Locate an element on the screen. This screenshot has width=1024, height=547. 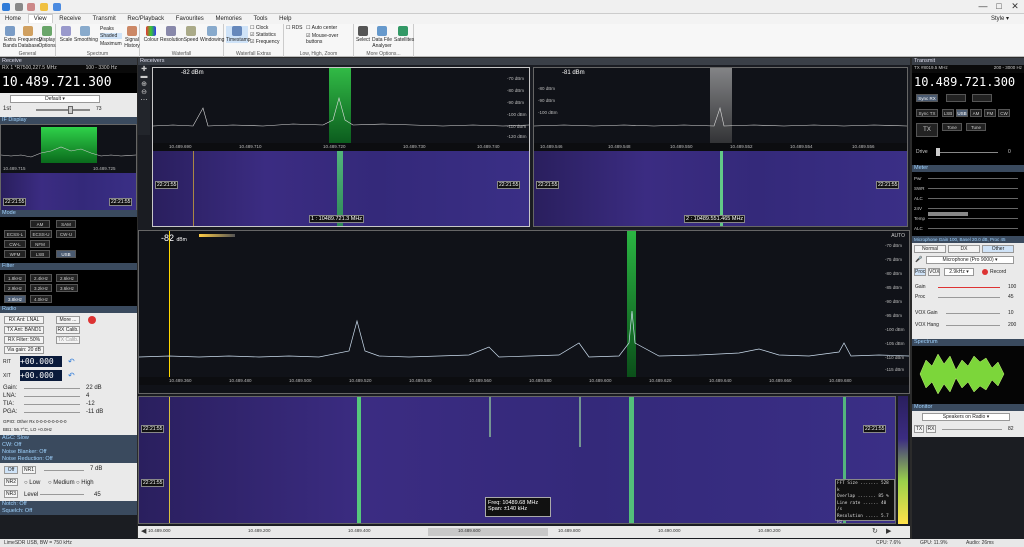
minimize-button: — is located at coordinates (983, 6).